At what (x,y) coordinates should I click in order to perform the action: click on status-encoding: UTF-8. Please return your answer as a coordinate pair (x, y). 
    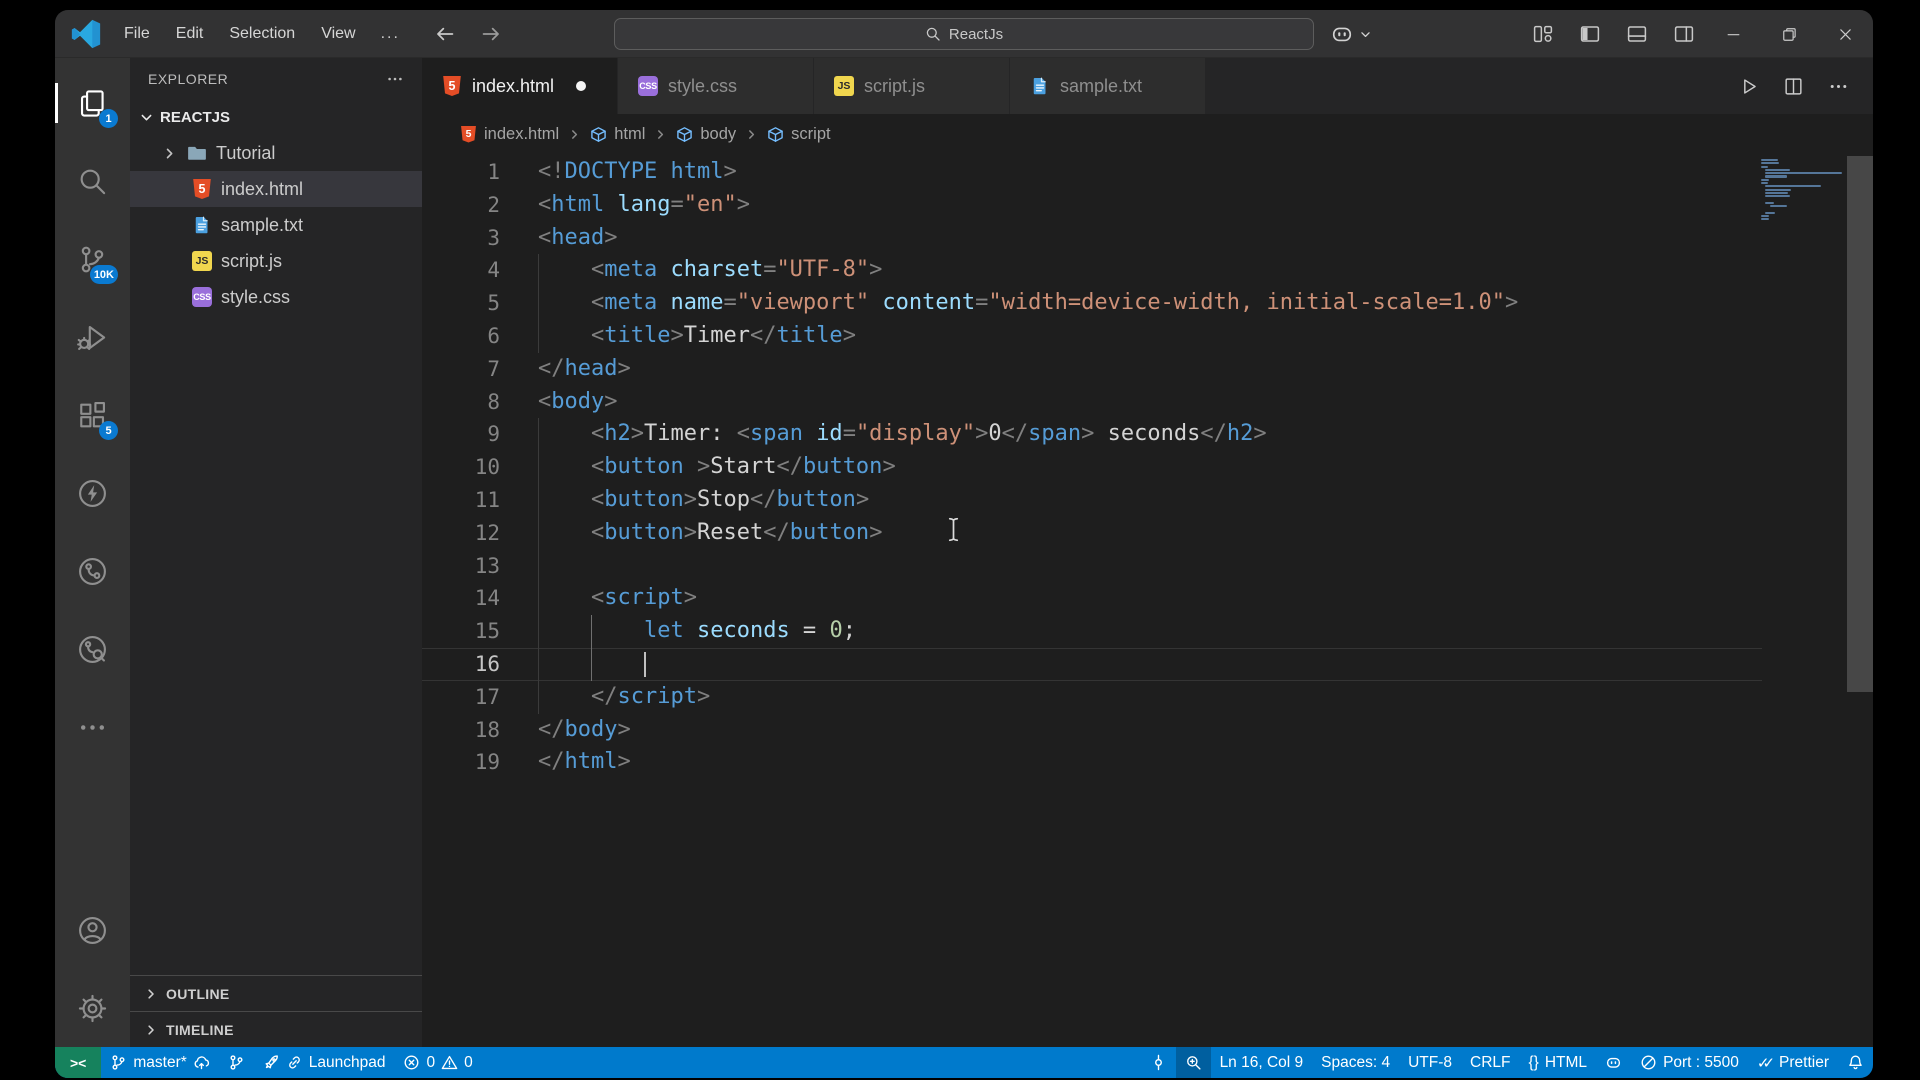
    Looking at the image, I should click on (1430, 1062).